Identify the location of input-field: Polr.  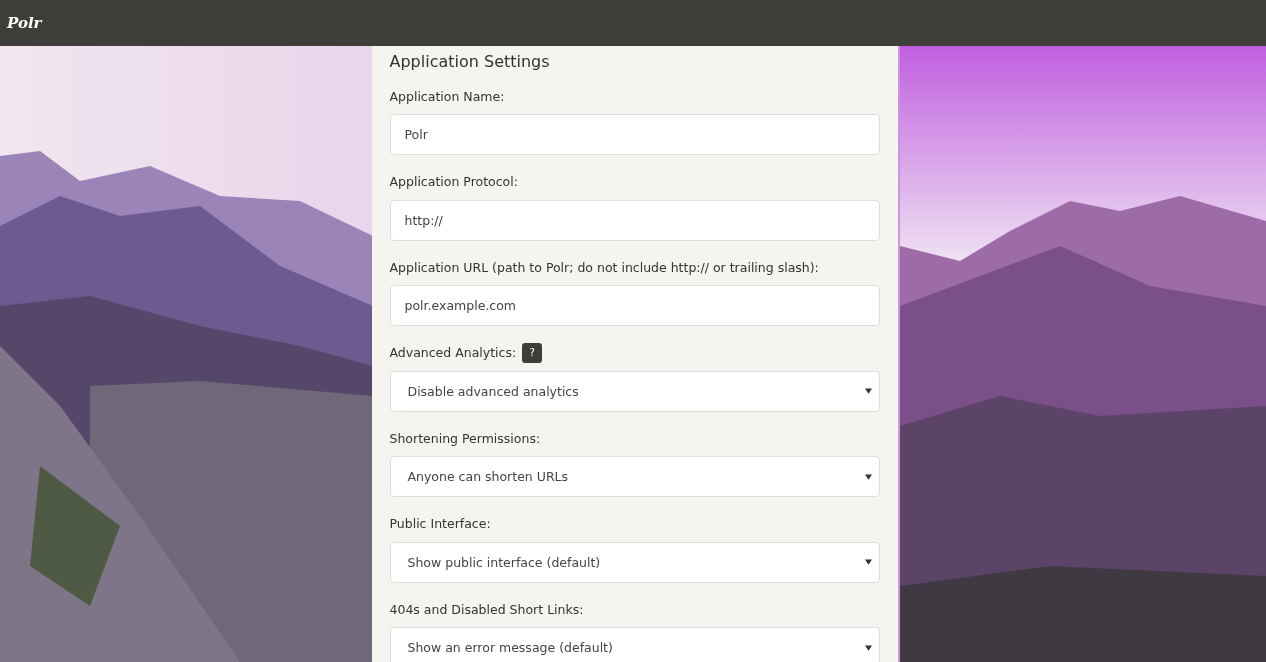
(634, 134).